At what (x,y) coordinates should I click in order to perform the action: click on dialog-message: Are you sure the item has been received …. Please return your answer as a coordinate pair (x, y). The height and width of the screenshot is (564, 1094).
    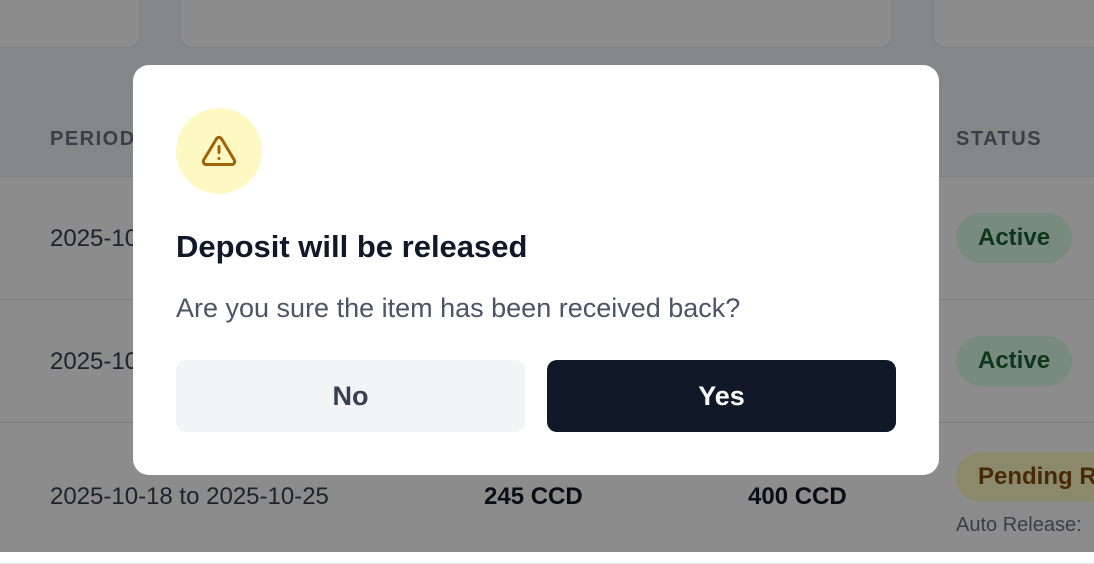
    Looking at the image, I should click on (458, 308).